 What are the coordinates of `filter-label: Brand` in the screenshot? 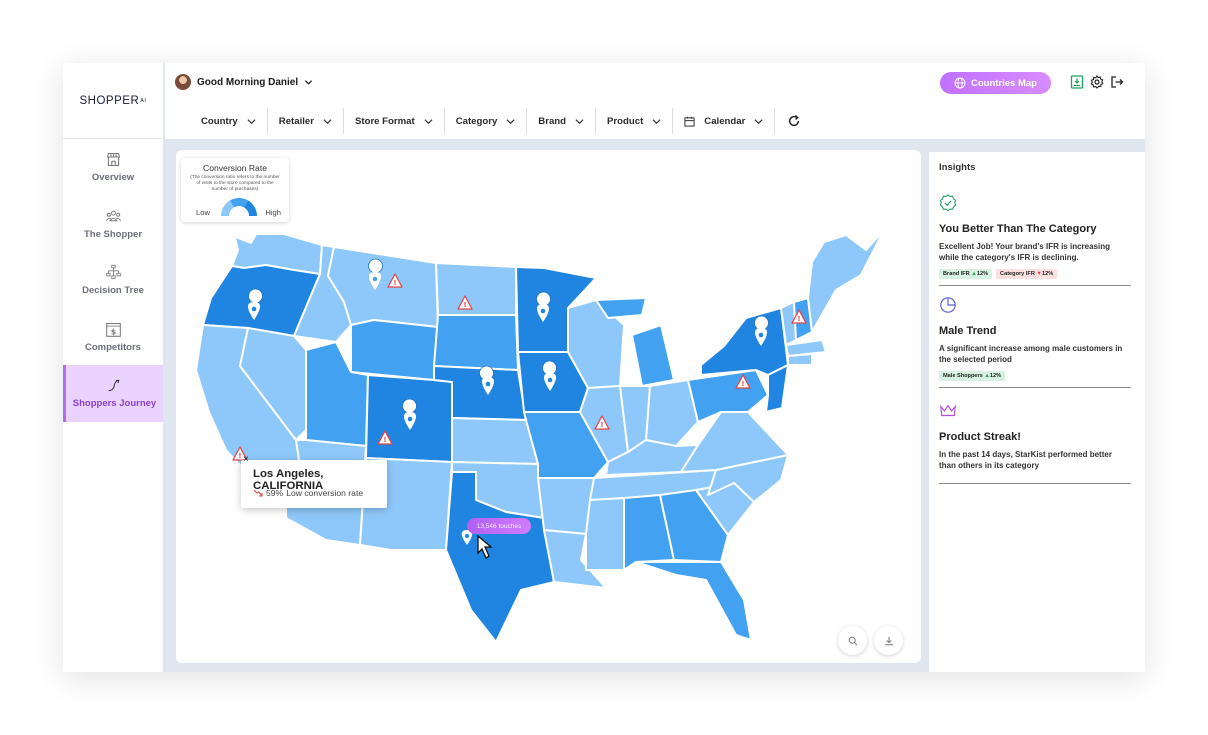 It's located at (552, 121).